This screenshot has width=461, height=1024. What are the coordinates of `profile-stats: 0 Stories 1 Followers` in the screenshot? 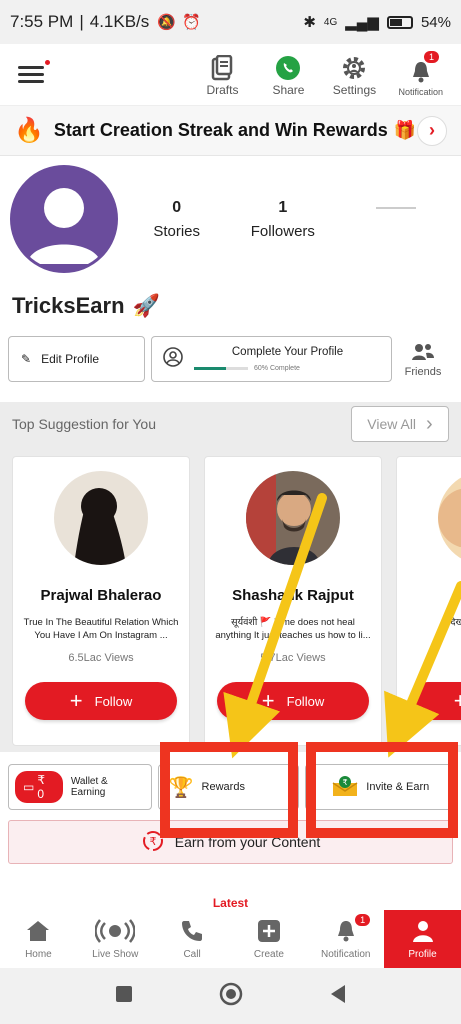 It's located at (289, 219).